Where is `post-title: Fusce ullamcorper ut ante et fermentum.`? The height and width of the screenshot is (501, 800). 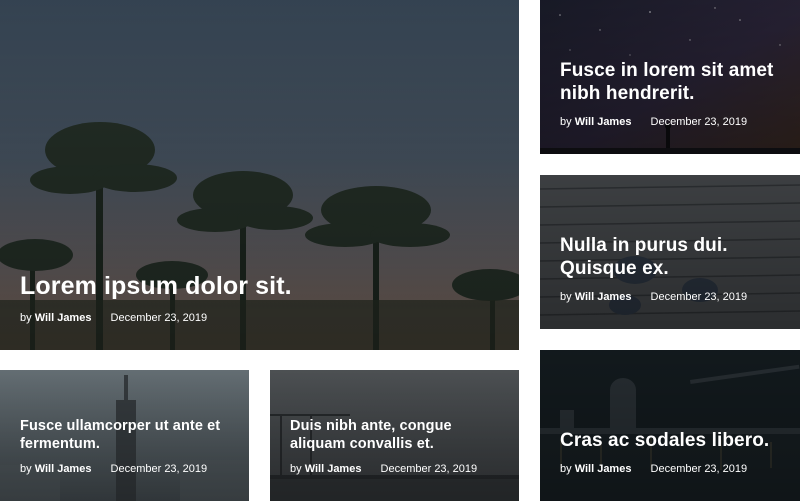 post-title: Fusce ullamcorper ut ante et fermentum. is located at coordinates (125, 435).